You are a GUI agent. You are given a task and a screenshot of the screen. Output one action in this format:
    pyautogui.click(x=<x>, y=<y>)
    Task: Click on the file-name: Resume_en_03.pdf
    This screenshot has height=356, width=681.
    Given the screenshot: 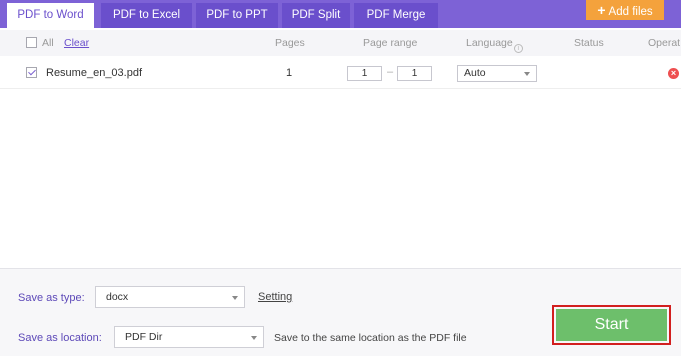 What is the action you would take?
    pyautogui.click(x=94, y=73)
    